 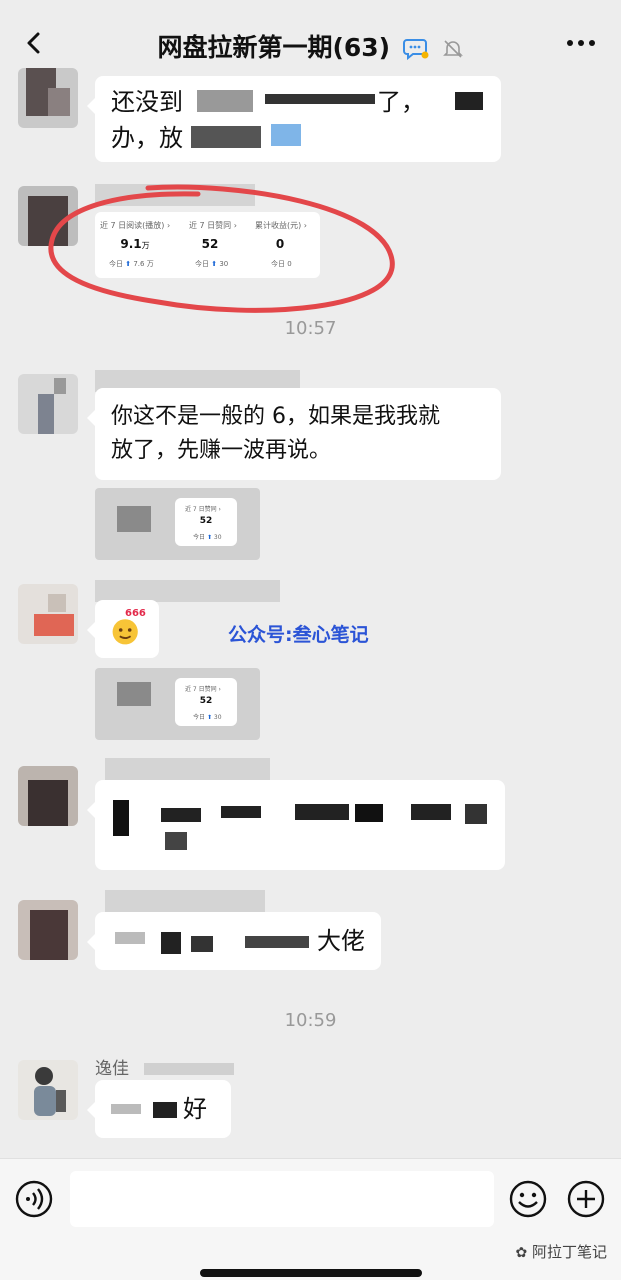 What do you see at coordinates (415, 49) in the screenshot?
I see `chat-bubble-icon` at bounding box center [415, 49].